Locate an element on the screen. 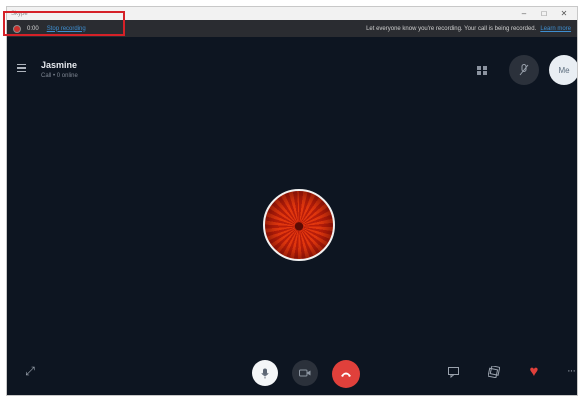 The height and width of the screenshot is (398, 582). grid-icon is located at coordinates (482, 70).